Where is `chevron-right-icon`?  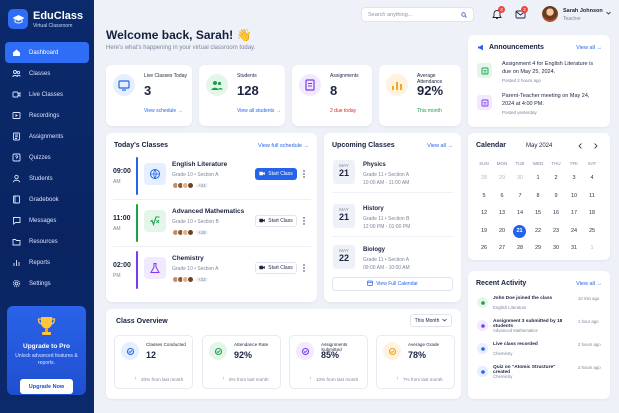
chevron-right-icon is located at coordinates (595, 147).